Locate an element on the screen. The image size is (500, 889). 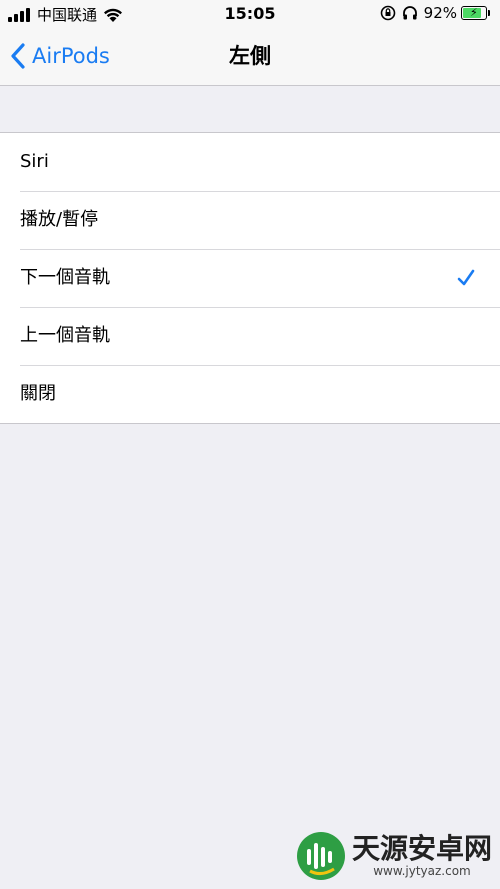
option-siri: Siri is located at coordinates (250, 162).